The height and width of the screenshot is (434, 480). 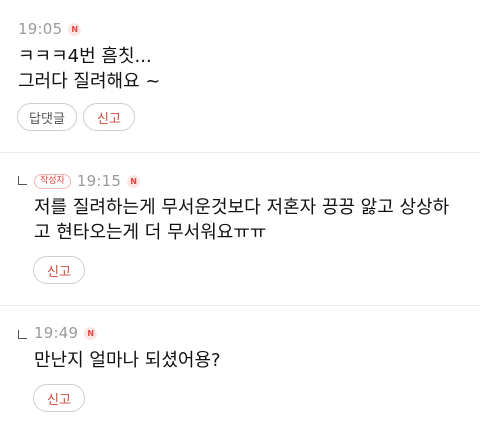 I want to click on comment-meta: 19:49 N, so click(x=66, y=333).